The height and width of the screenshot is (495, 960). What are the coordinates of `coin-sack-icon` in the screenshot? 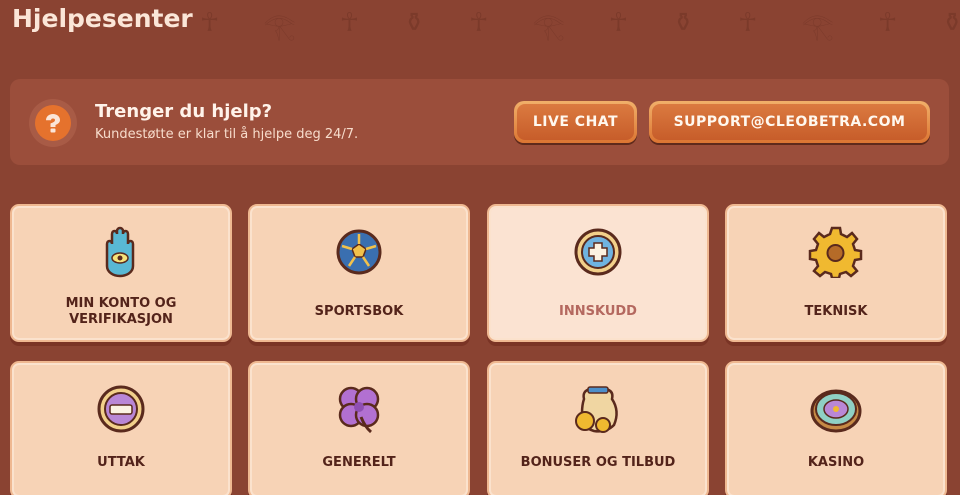 It's located at (596, 409).